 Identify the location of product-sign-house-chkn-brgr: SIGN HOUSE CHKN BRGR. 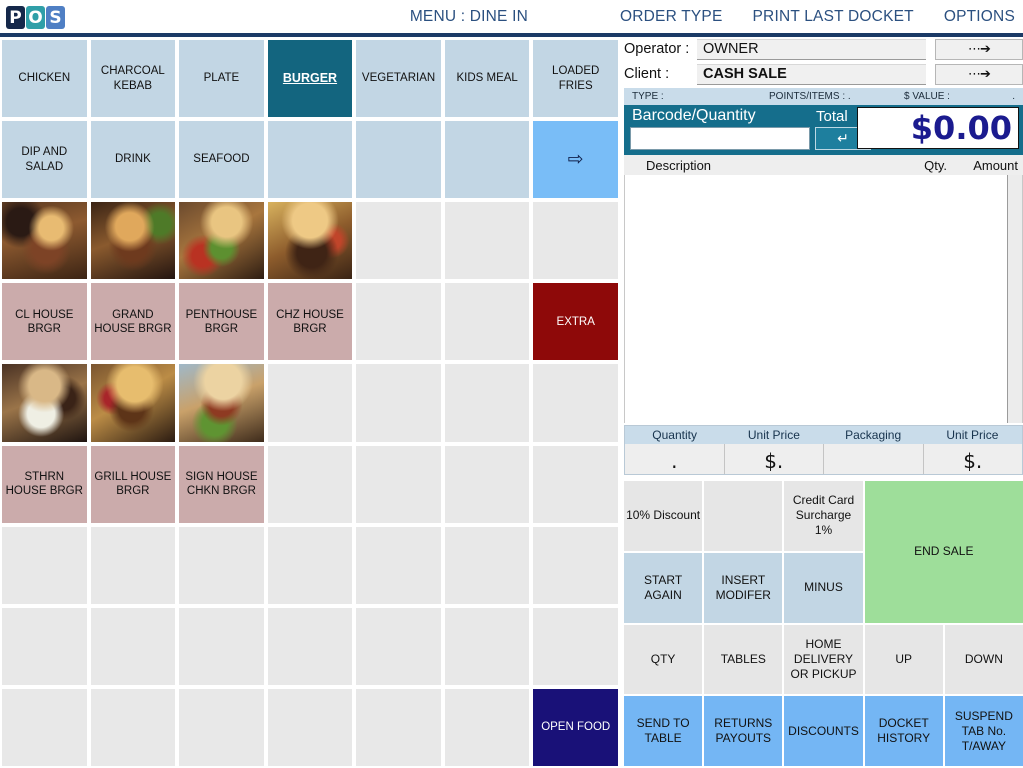
(221, 484).